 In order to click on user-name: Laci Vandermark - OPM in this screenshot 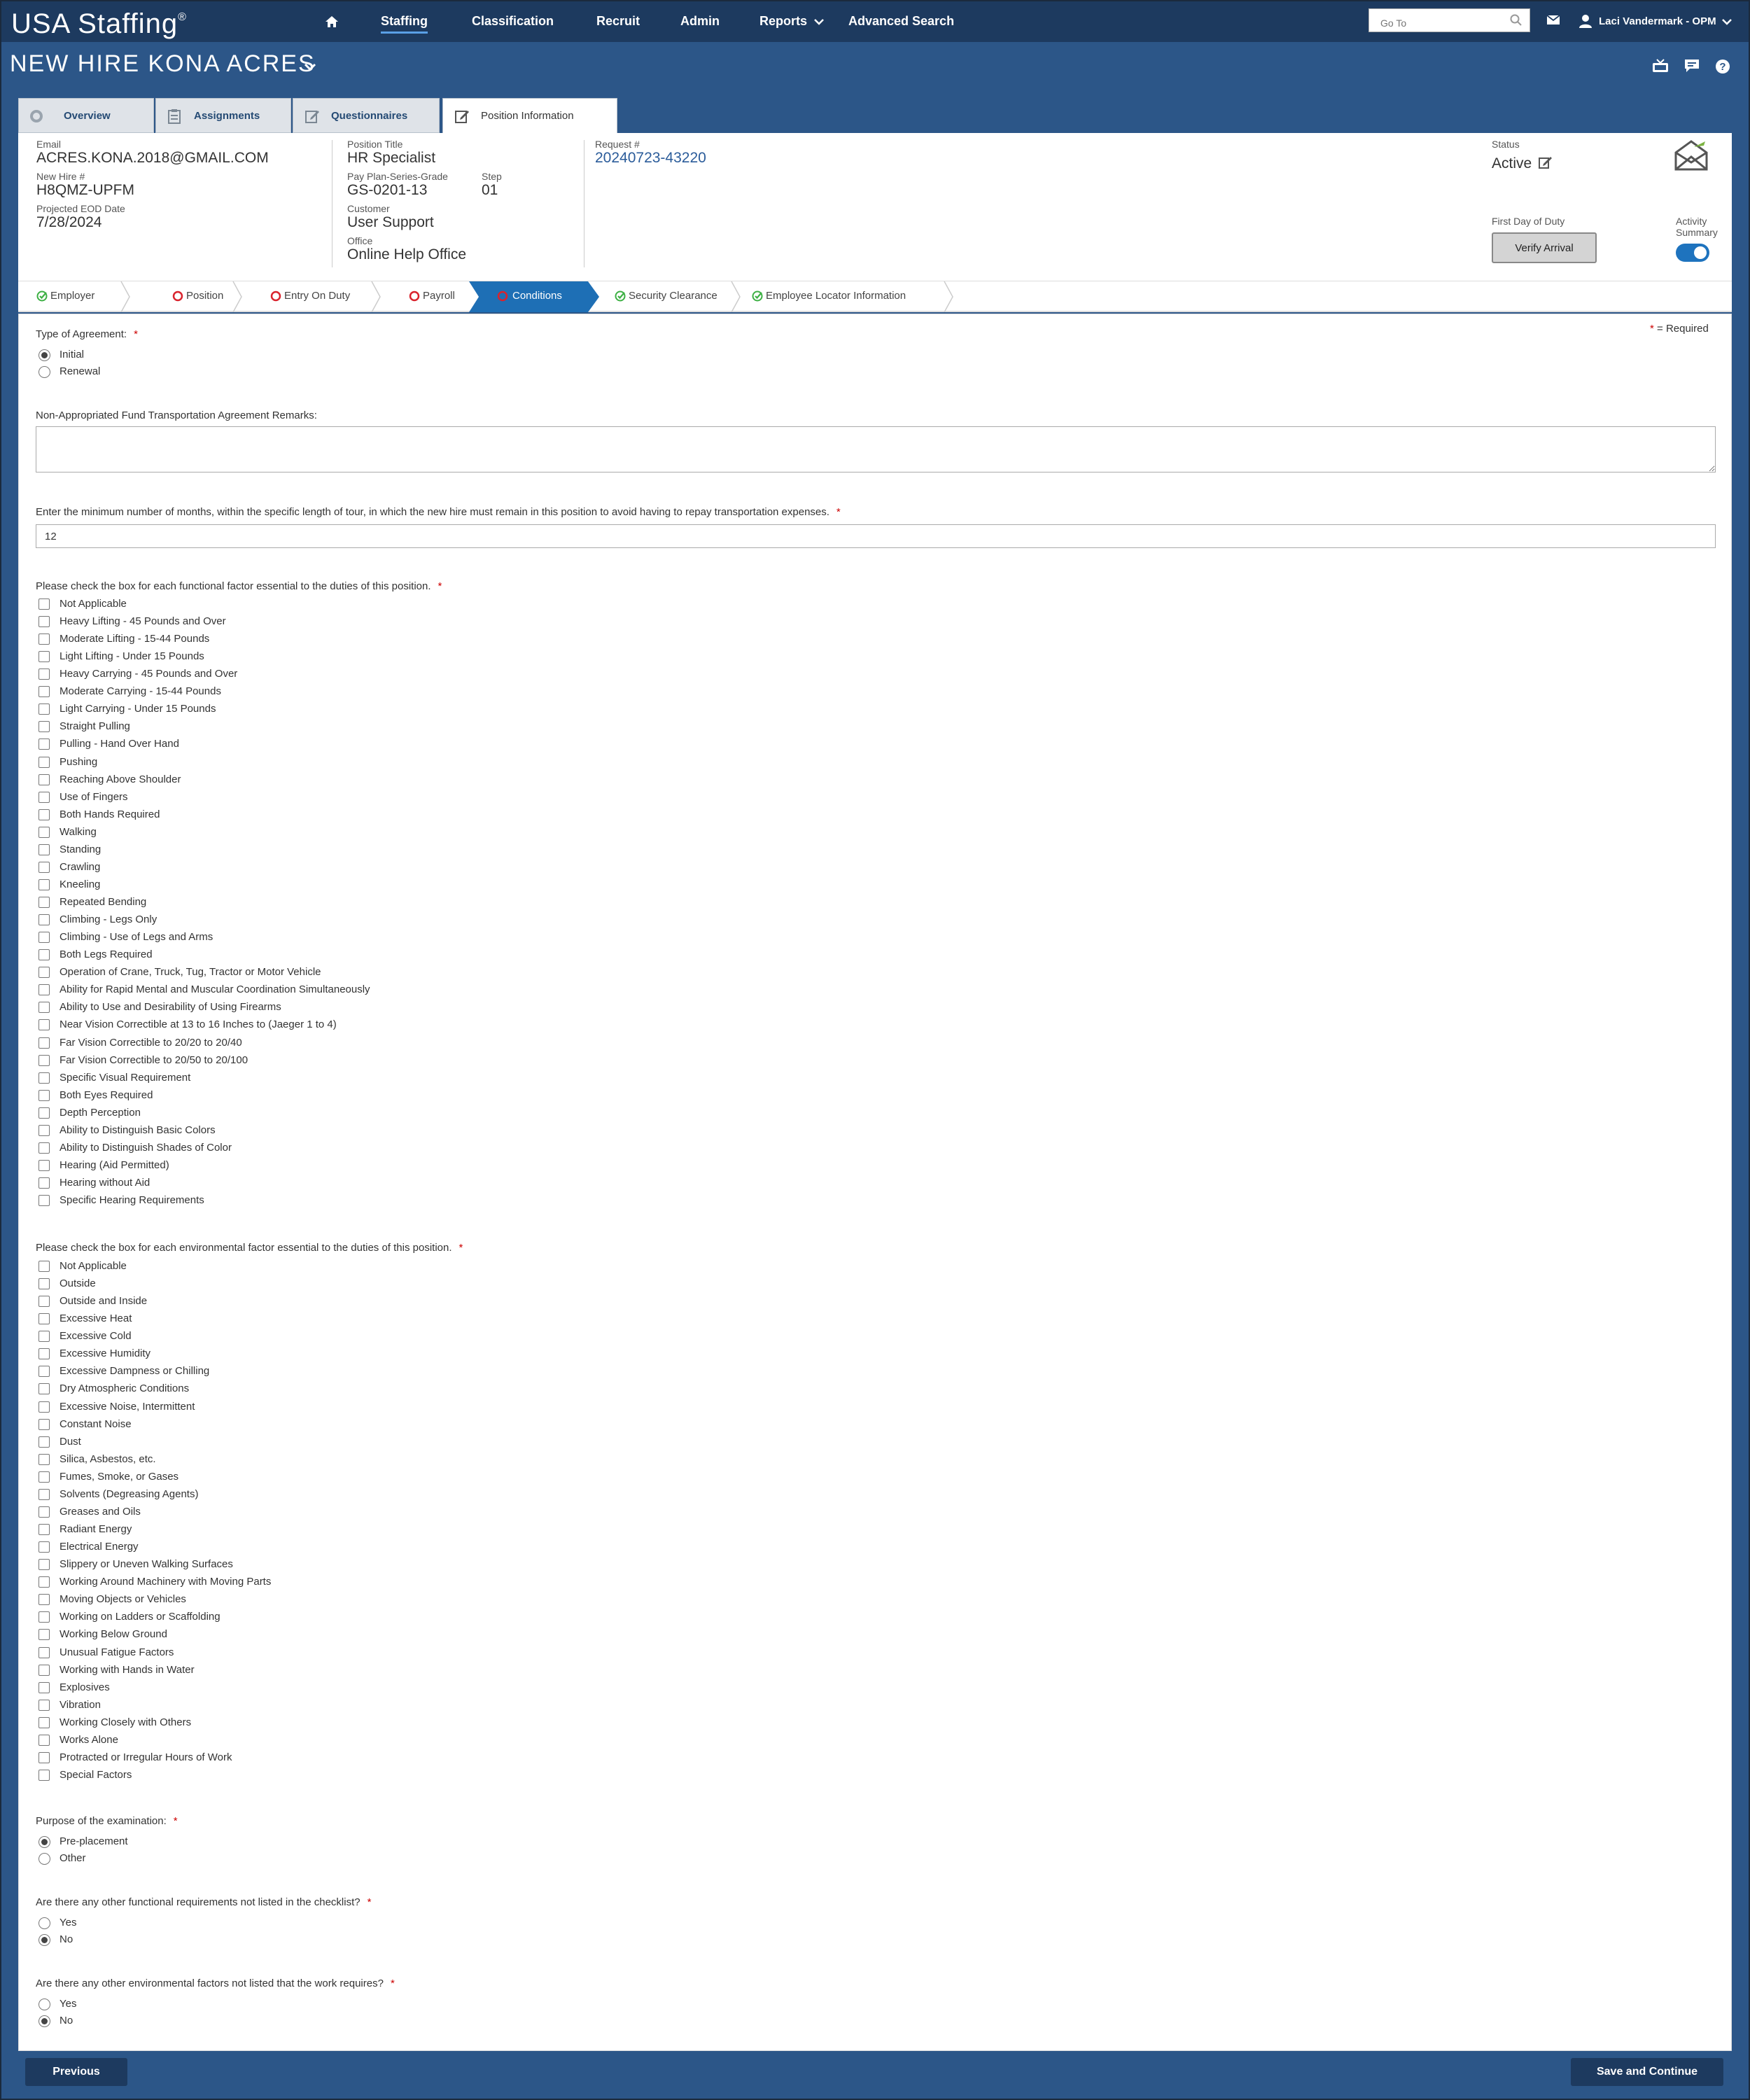, I will do `click(1657, 21)`.